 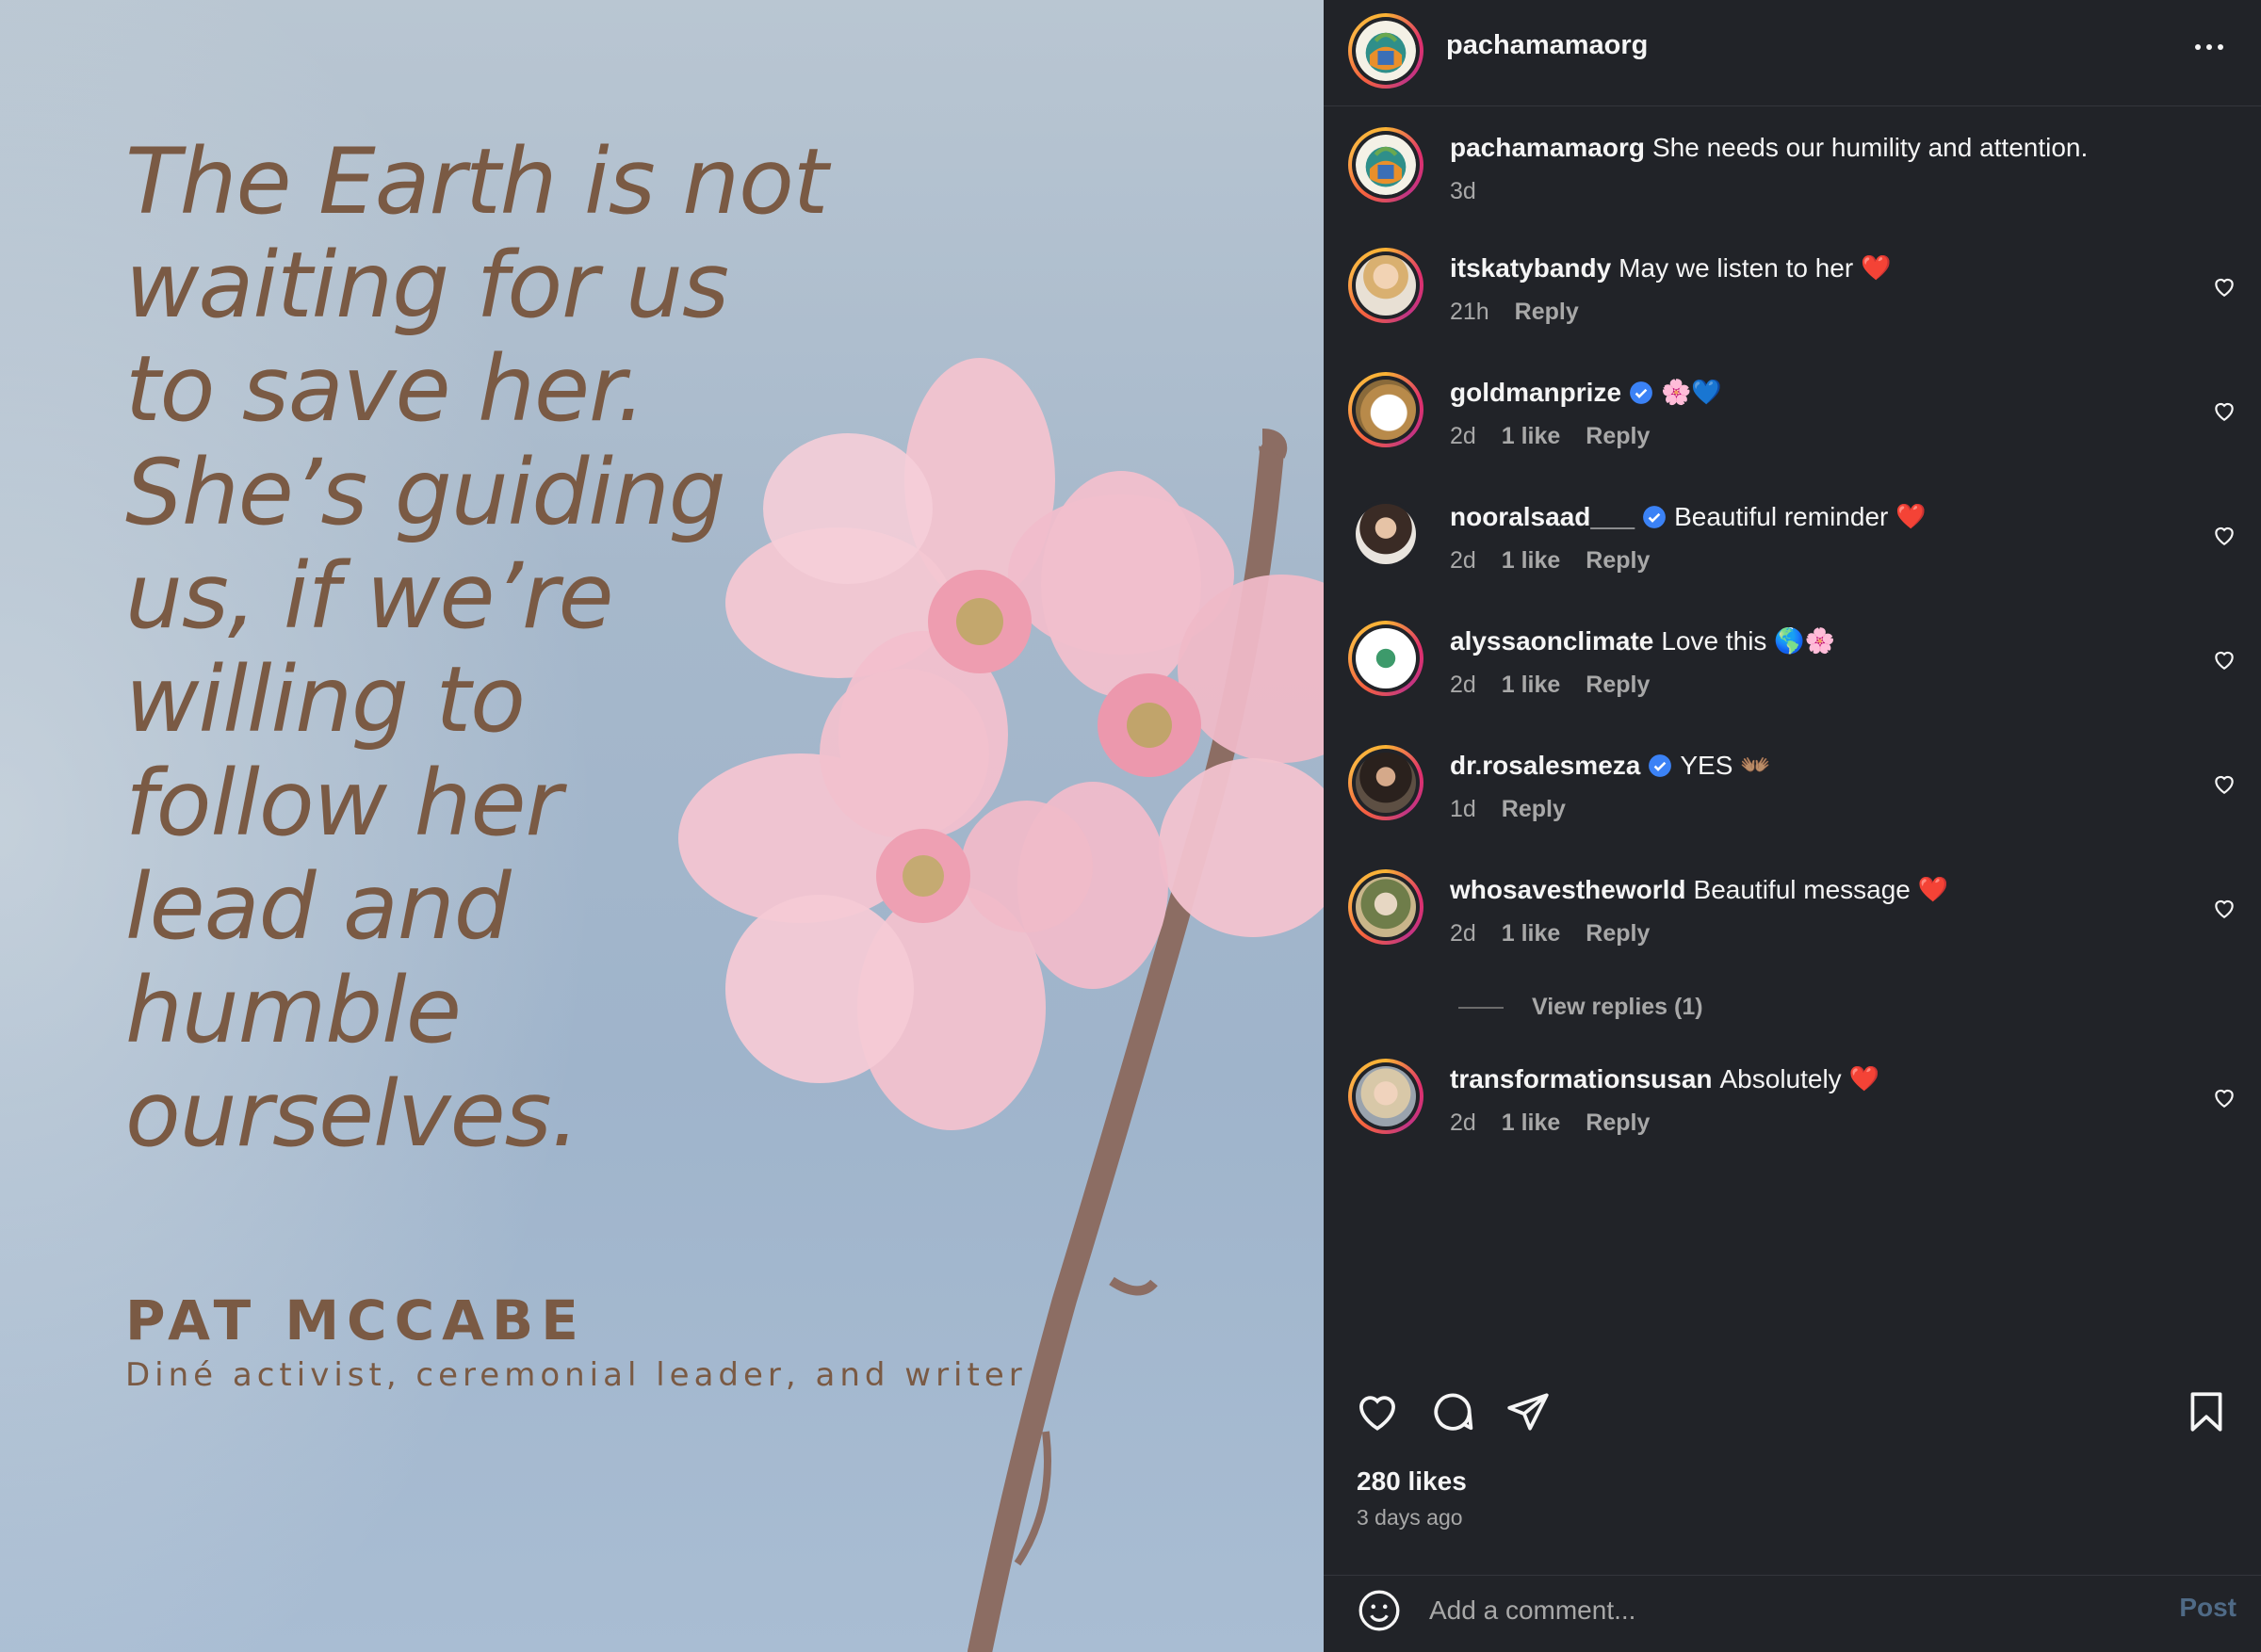 What do you see at coordinates (1805, 642) in the screenshot?
I see `globe-blossom-emoji: 🌎🌸` at bounding box center [1805, 642].